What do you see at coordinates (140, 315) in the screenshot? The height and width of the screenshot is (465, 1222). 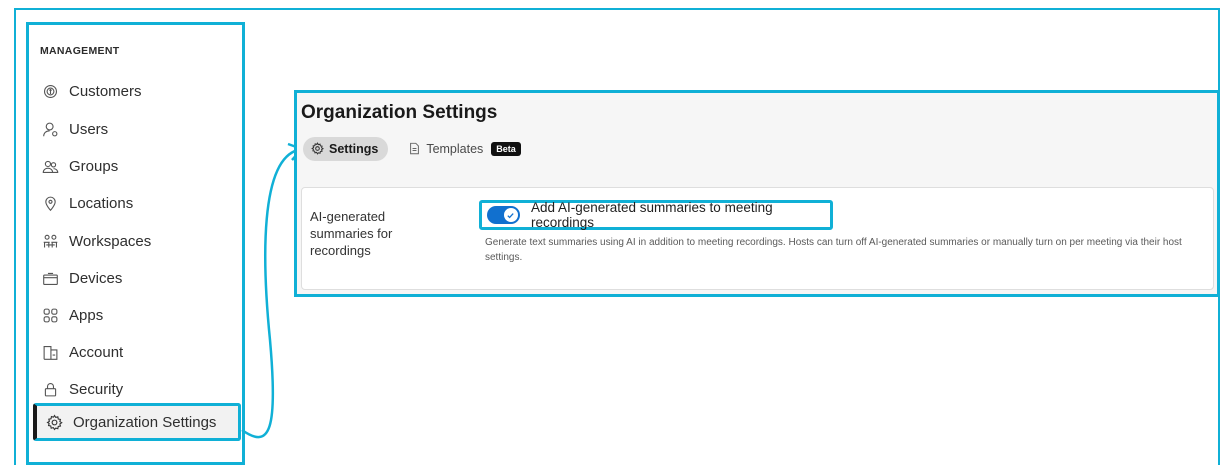 I see `sidebar-item-apps: Apps` at bounding box center [140, 315].